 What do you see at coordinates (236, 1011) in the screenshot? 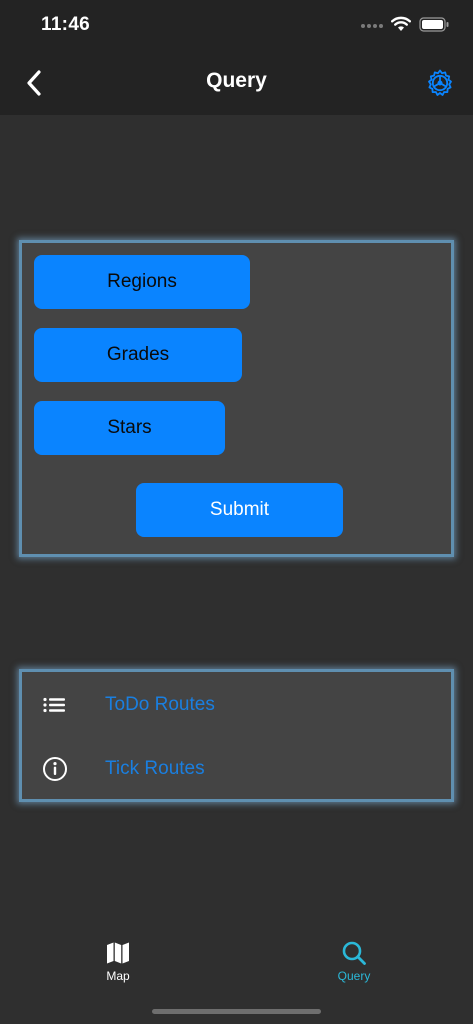
I see `home-indicator` at bounding box center [236, 1011].